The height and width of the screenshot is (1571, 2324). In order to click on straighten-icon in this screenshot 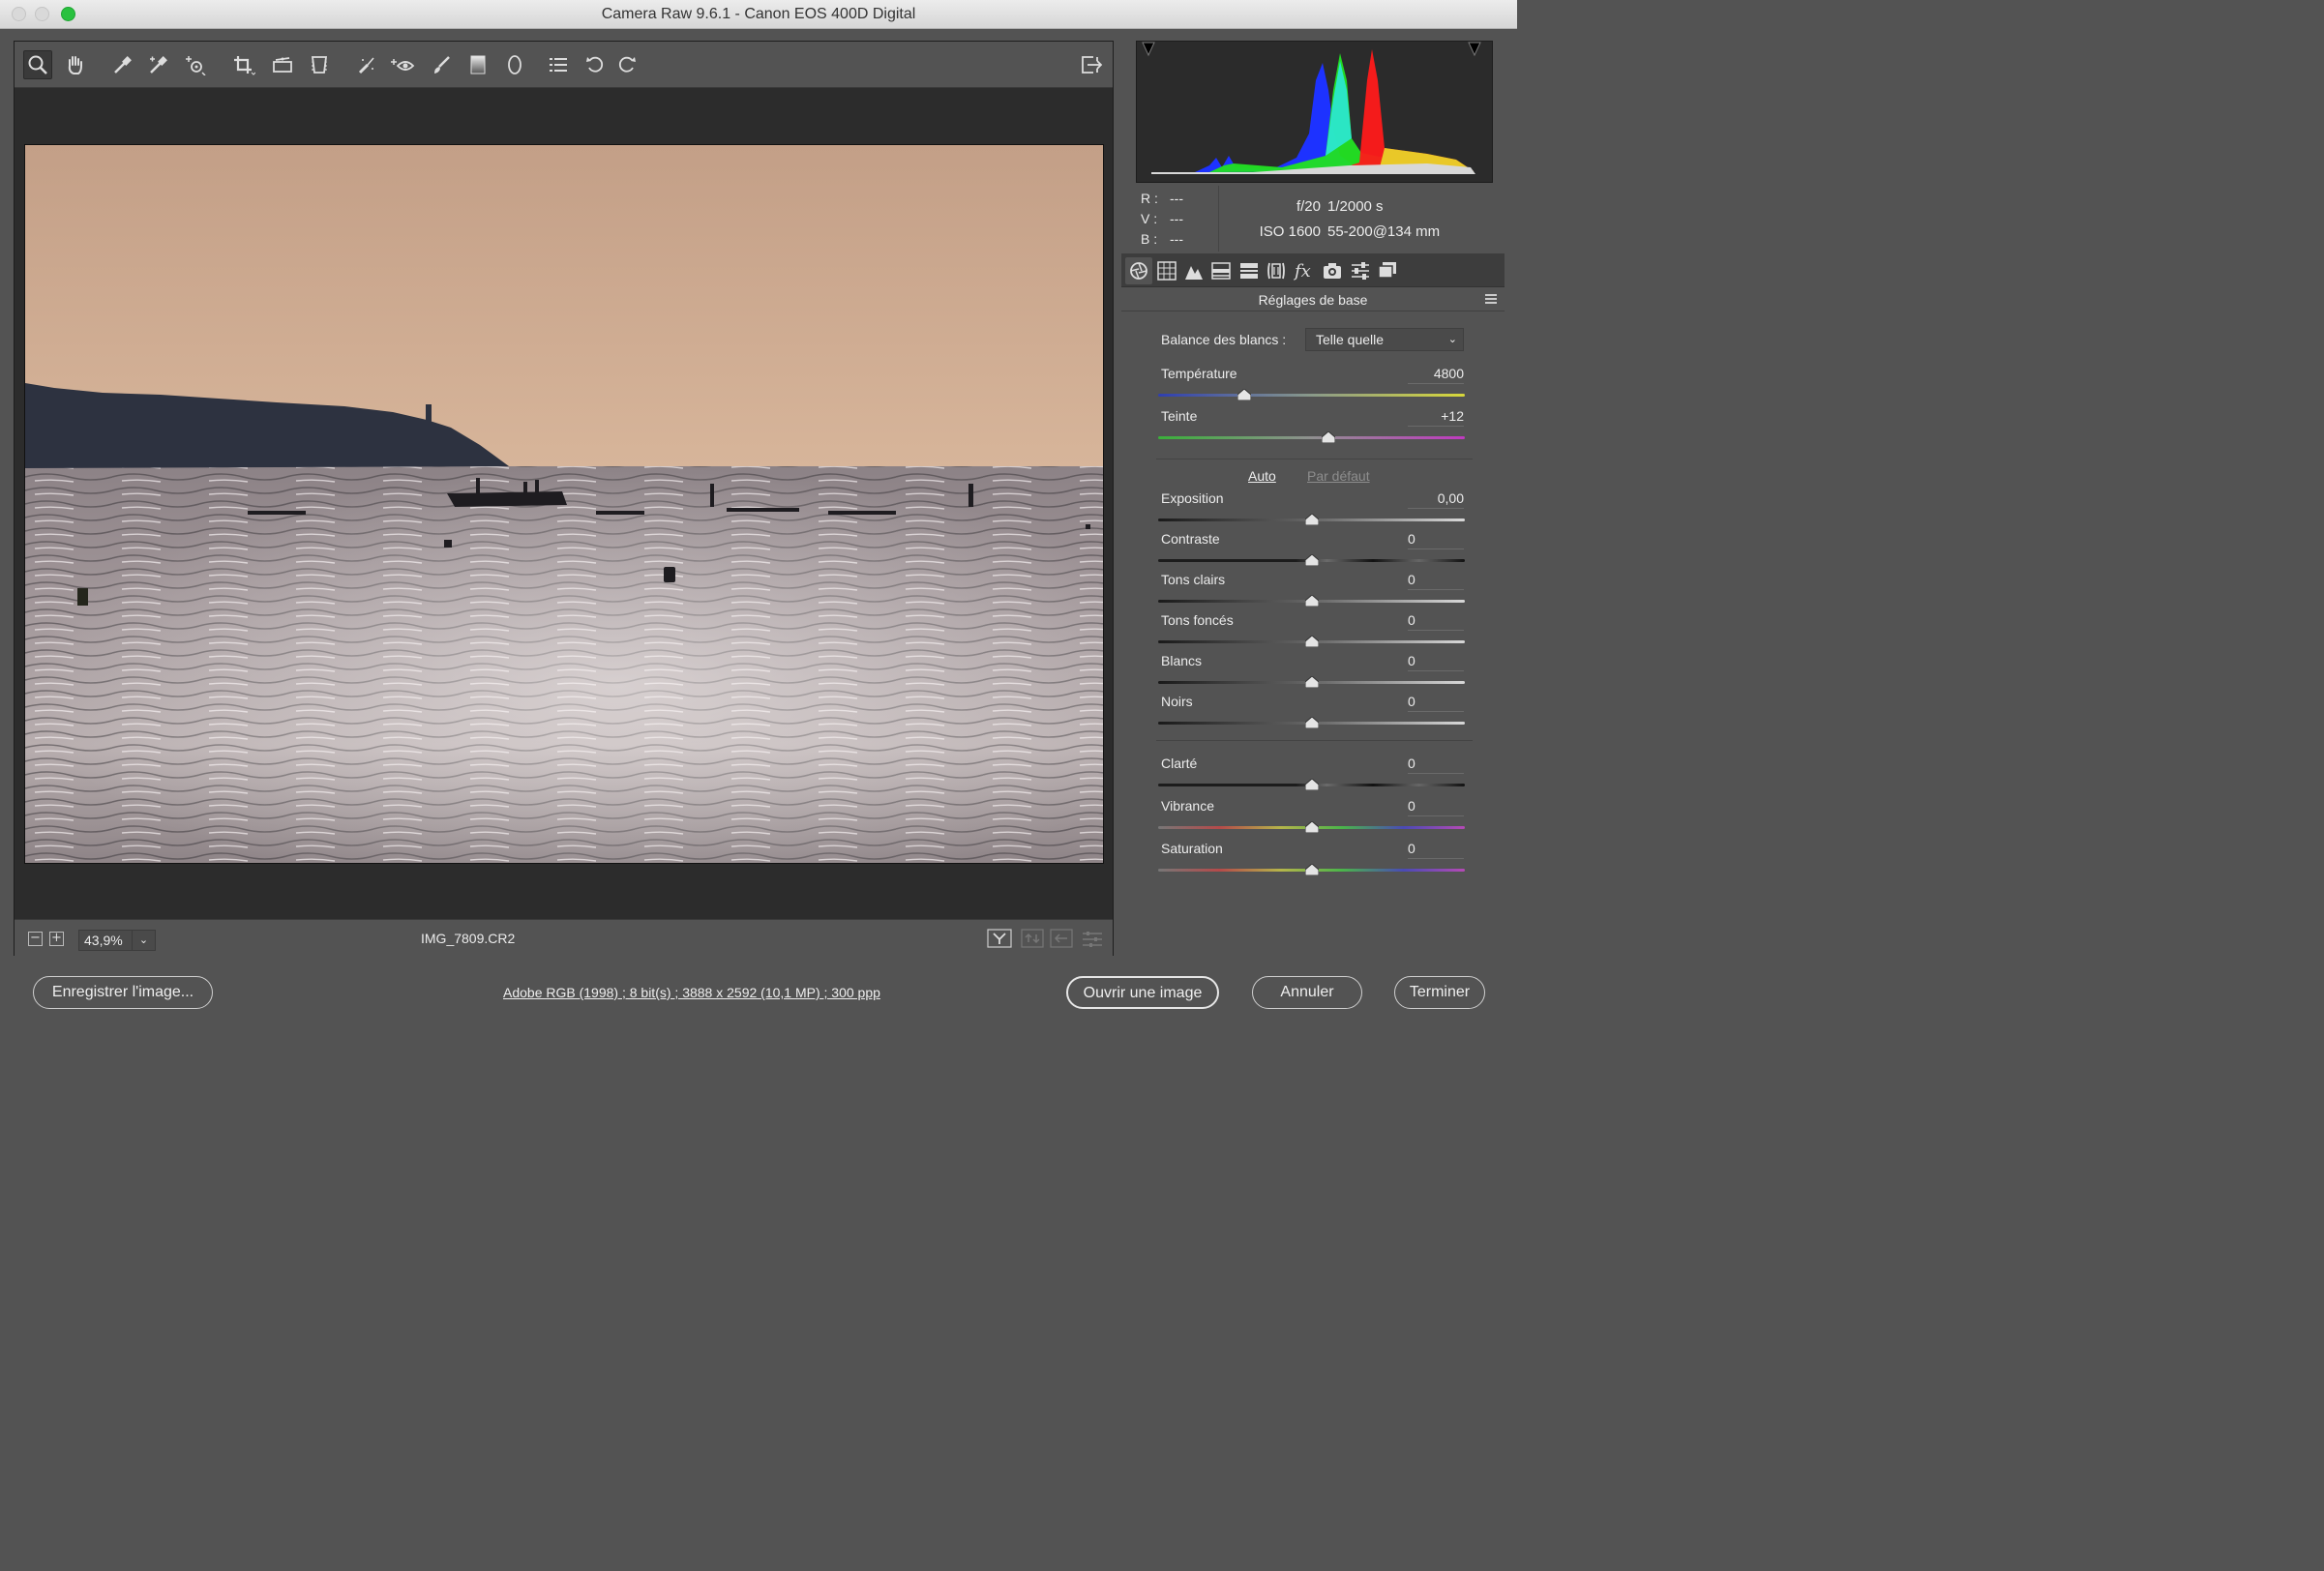, I will do `click(283, 65)`.